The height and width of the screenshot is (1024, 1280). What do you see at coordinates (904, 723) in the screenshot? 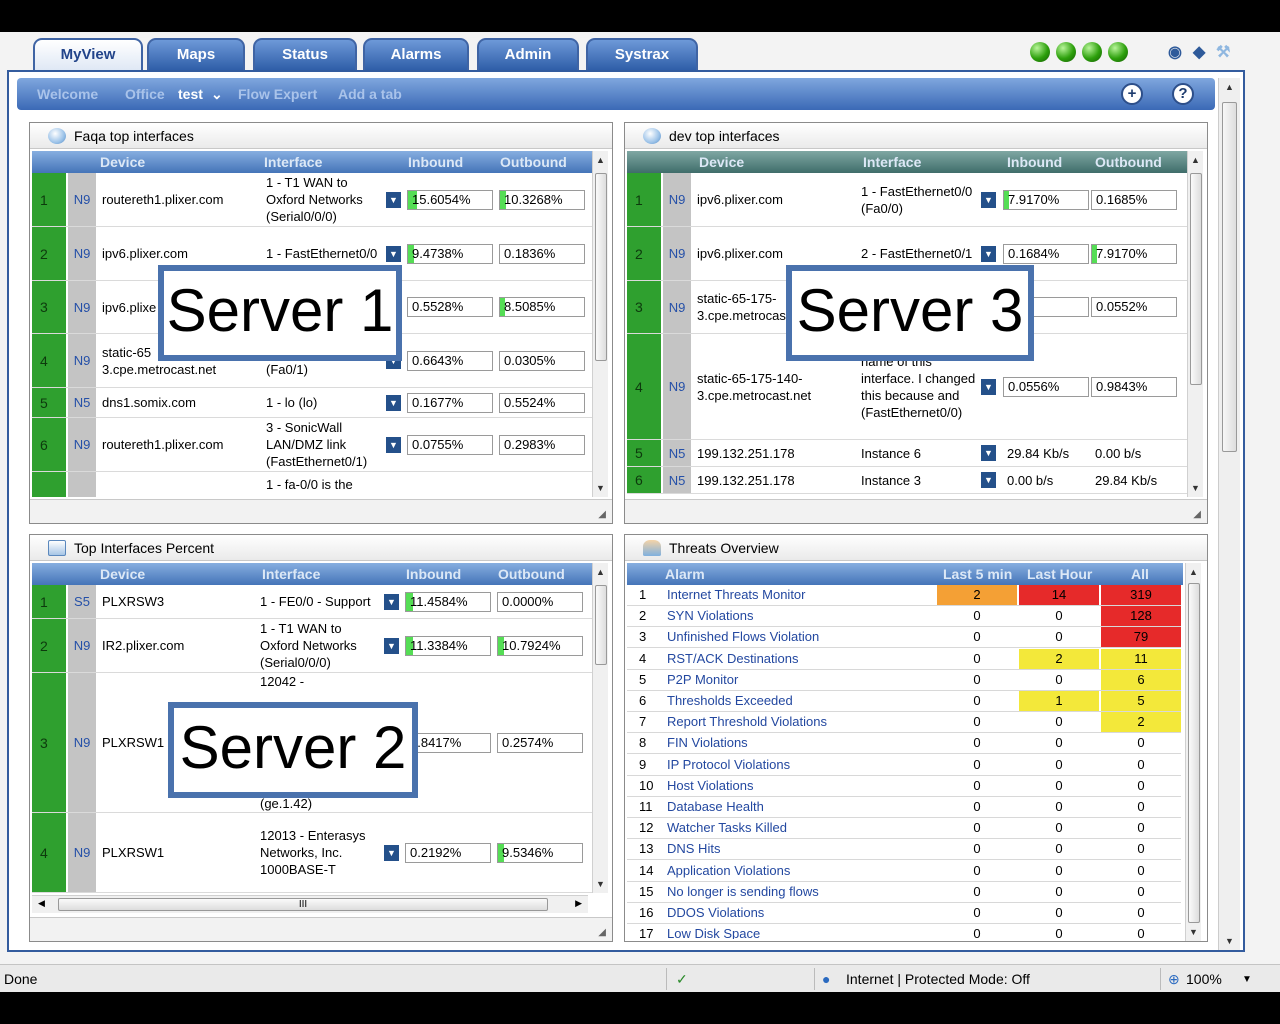
I see `alarm-row: 7 Report Threshold Violations 0 0 2` at bounding box center [904, 723].